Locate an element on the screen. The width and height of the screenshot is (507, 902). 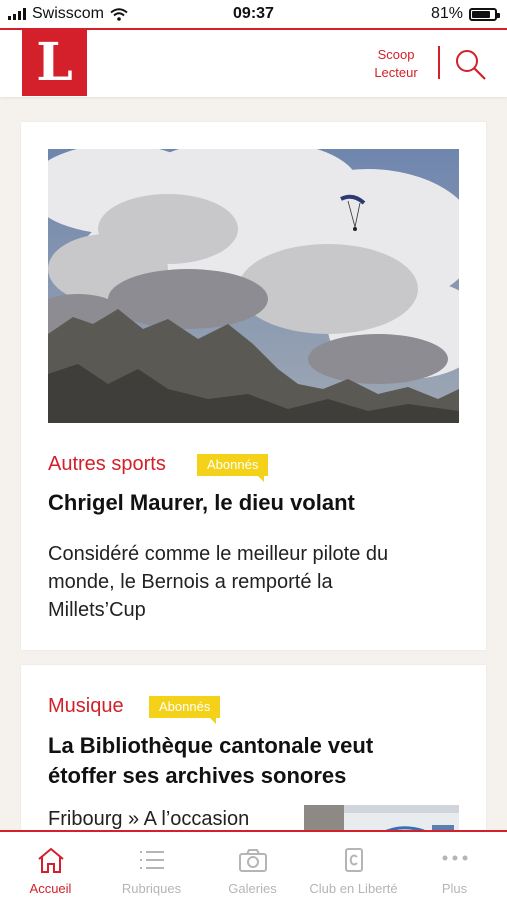
list-icon is located at coordinates (152, 860).